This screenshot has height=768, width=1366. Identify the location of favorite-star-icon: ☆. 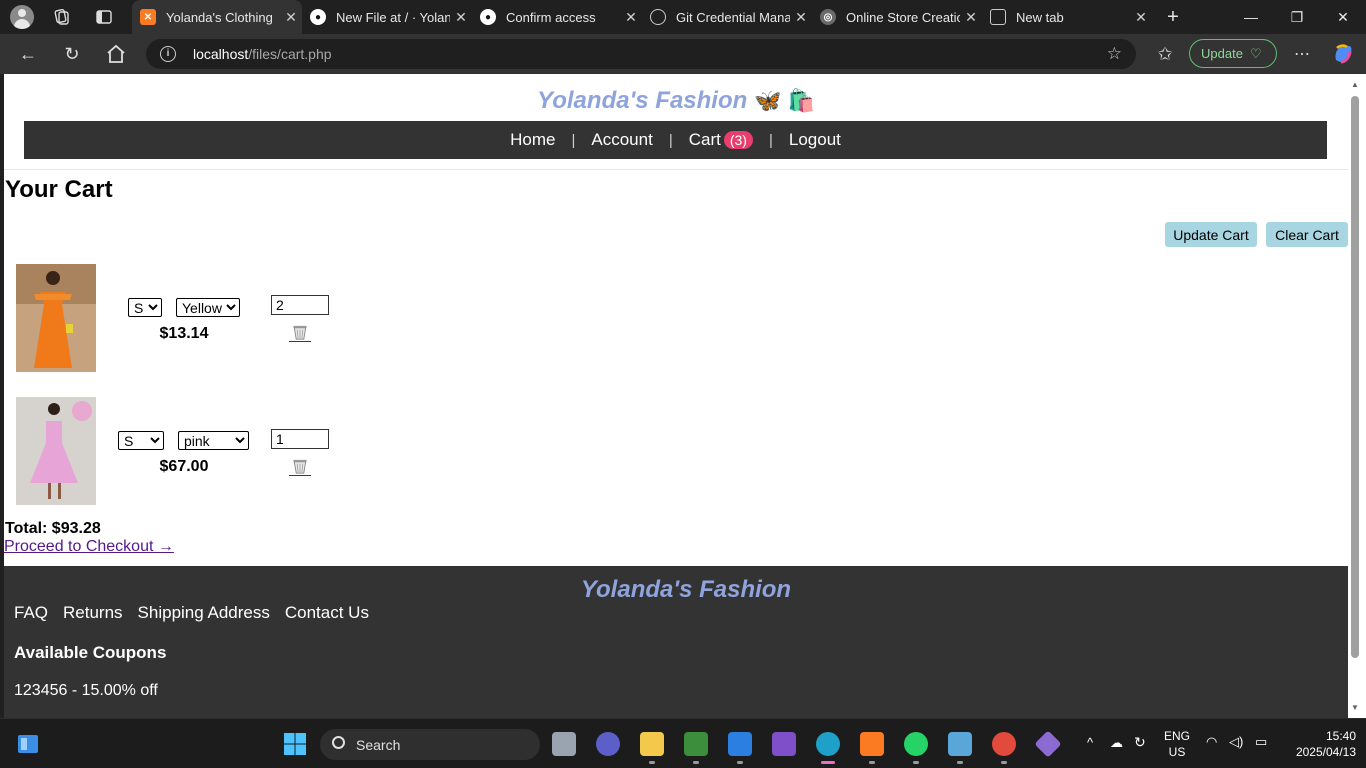
(1114, 54).